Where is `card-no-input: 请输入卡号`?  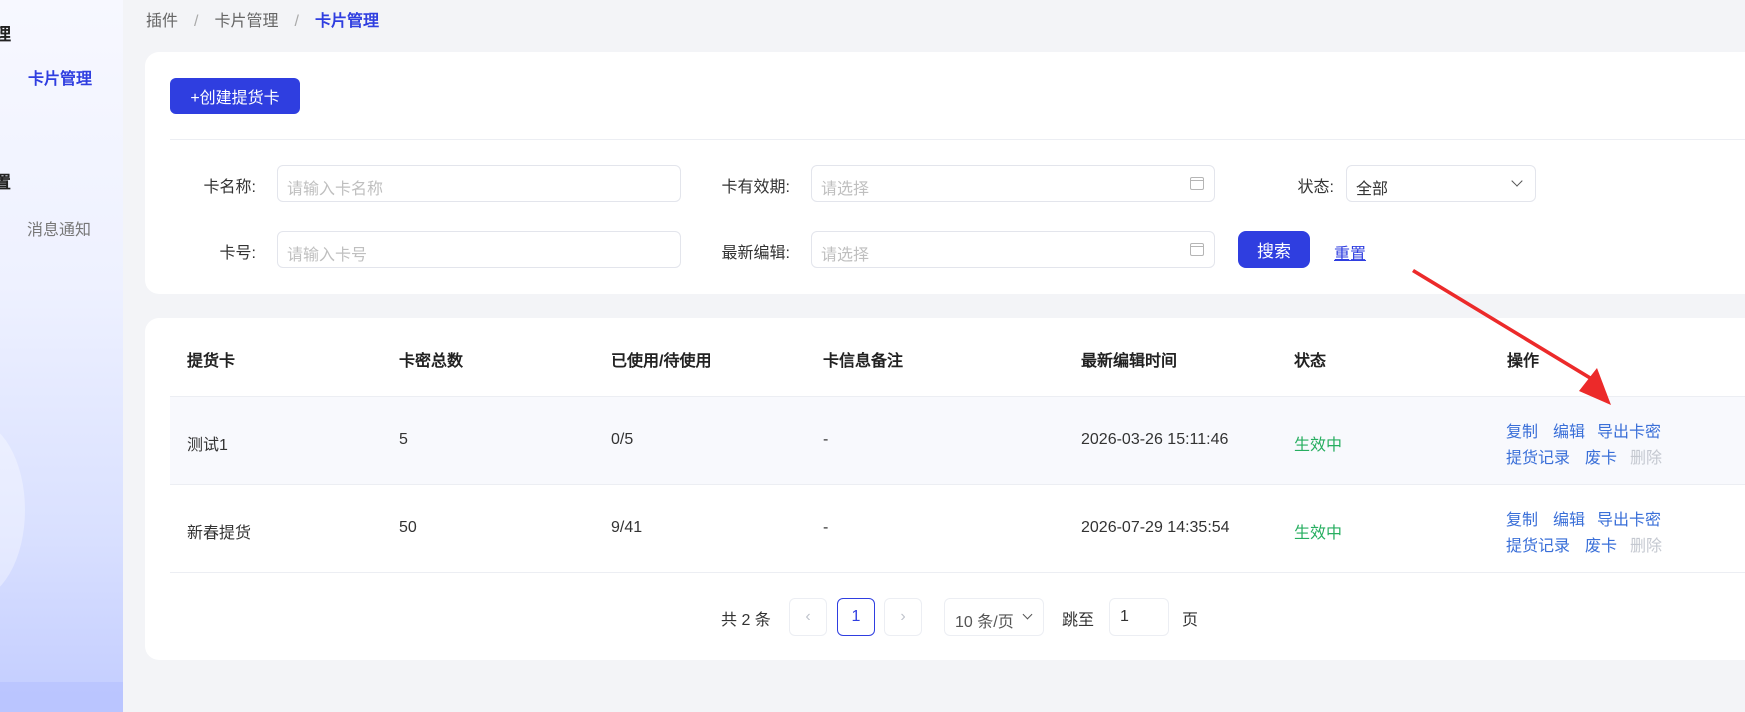 card-no-input: 请输入卡号 is located at coordinates (479, 249).